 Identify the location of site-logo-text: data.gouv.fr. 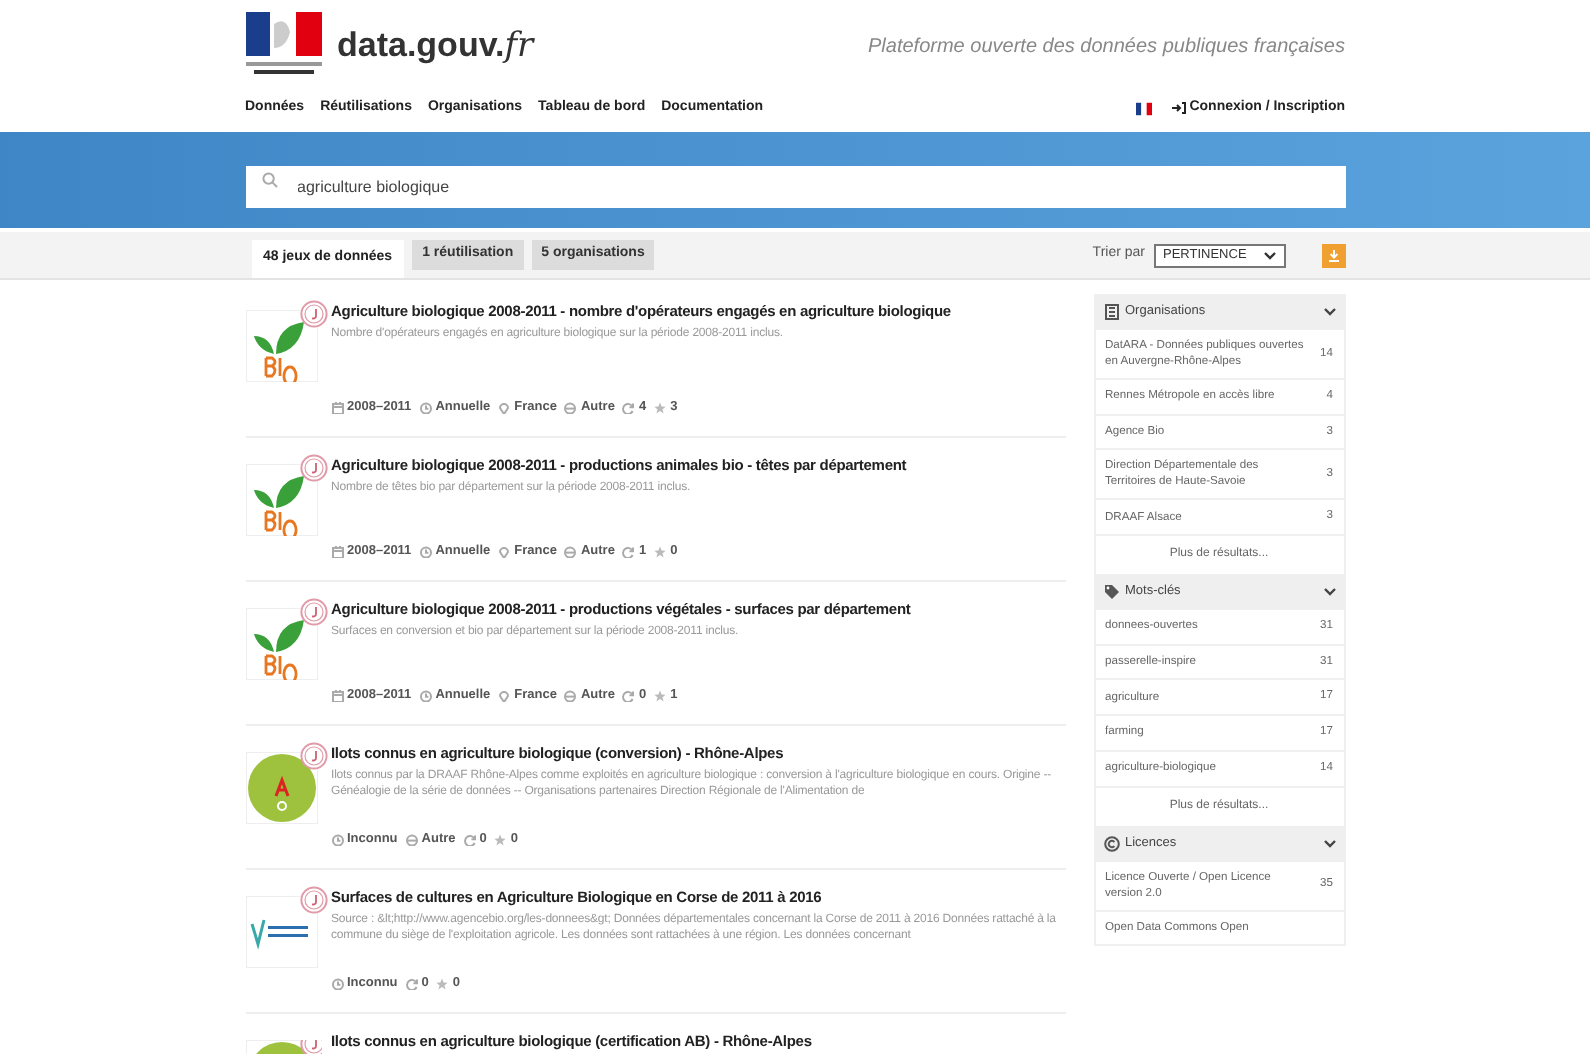
(435, 46).